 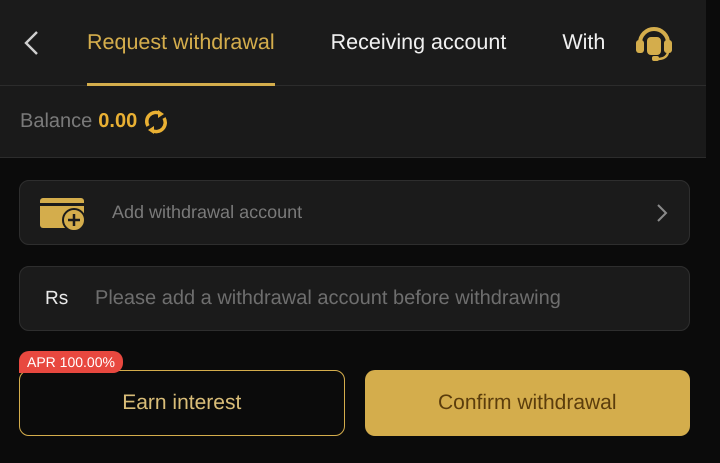 What do you see at coordinates (662, 213) in the screenshot?
I see `chevron-right-icon` at bounding box center [662, 213].